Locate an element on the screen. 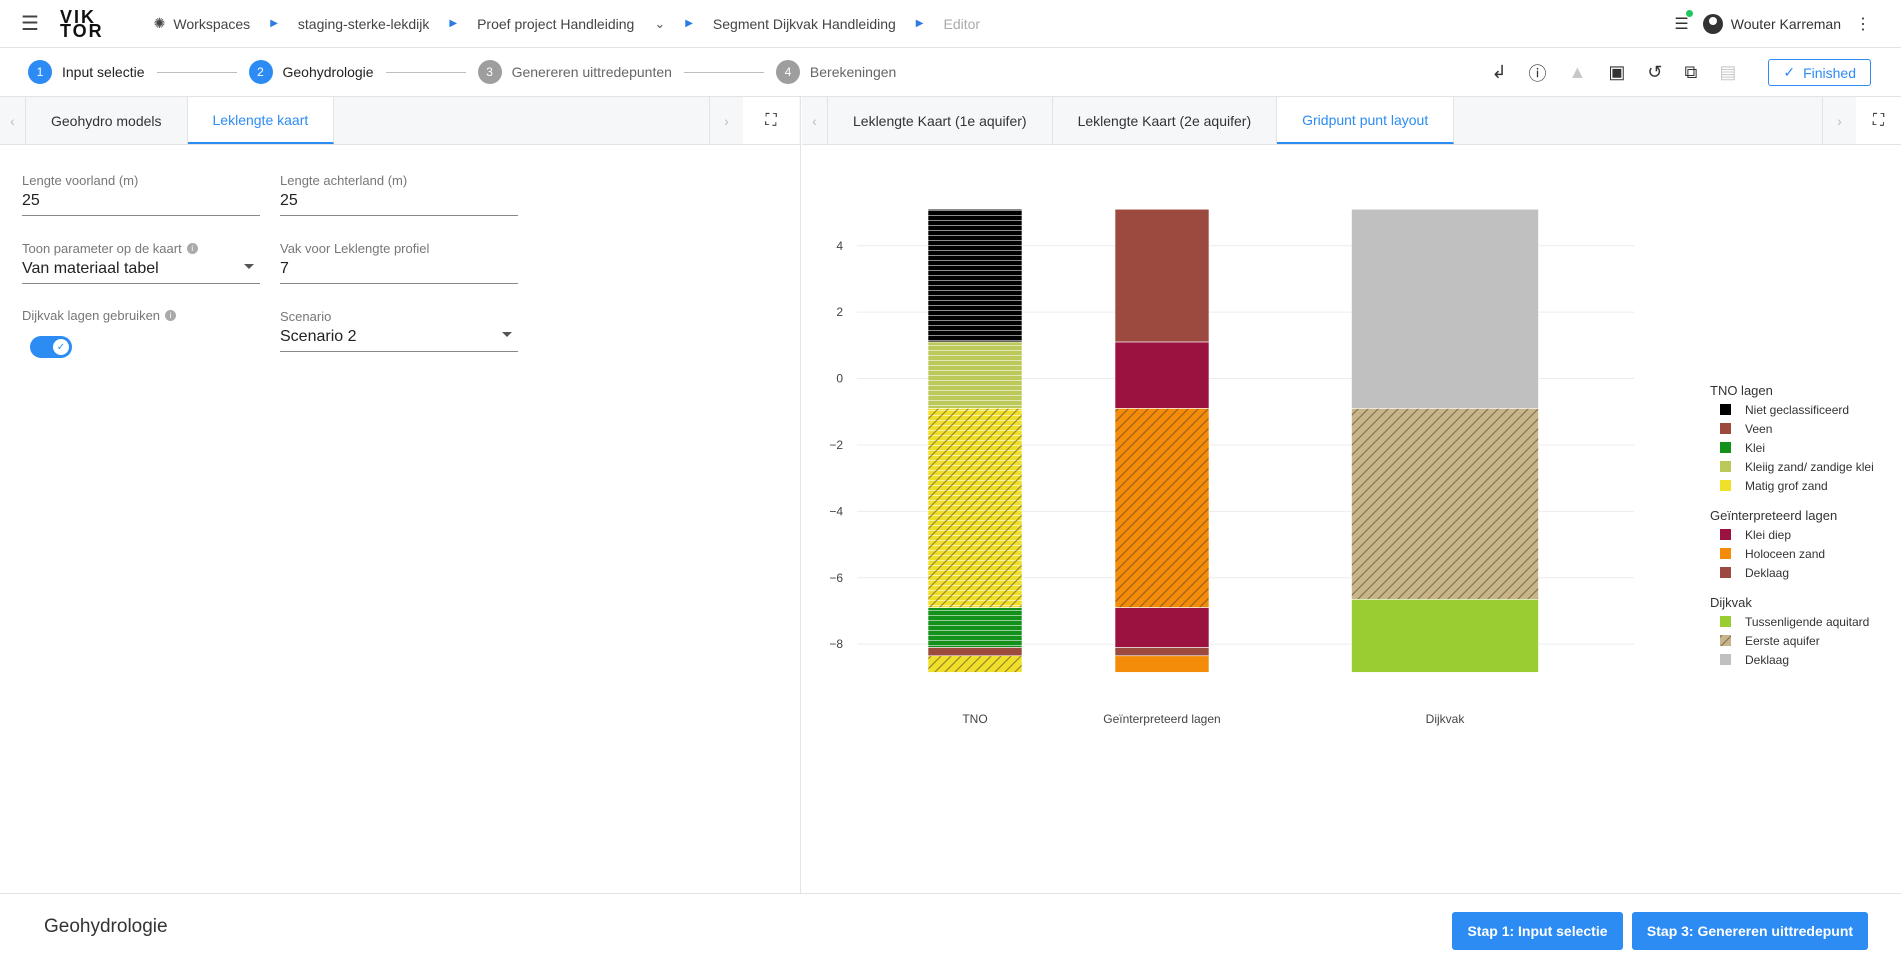 The image size is (1901, 959). vak-profiel-input: 7 is located at coordinates (399, 270).